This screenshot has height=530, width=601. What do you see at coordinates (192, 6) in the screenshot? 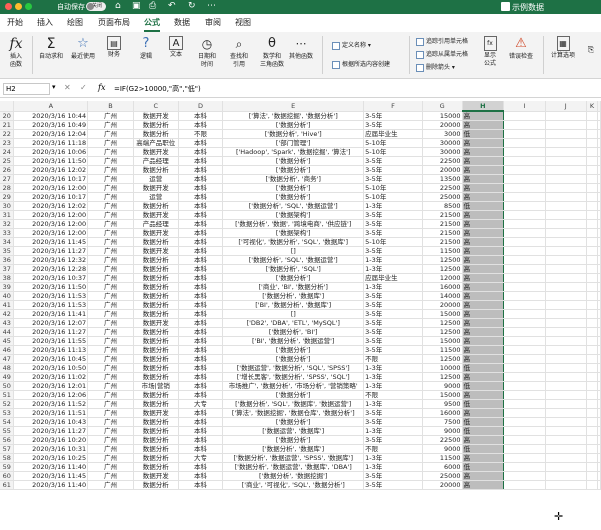
I see `redo-icon: ↻` at bounding box center [192, 6].